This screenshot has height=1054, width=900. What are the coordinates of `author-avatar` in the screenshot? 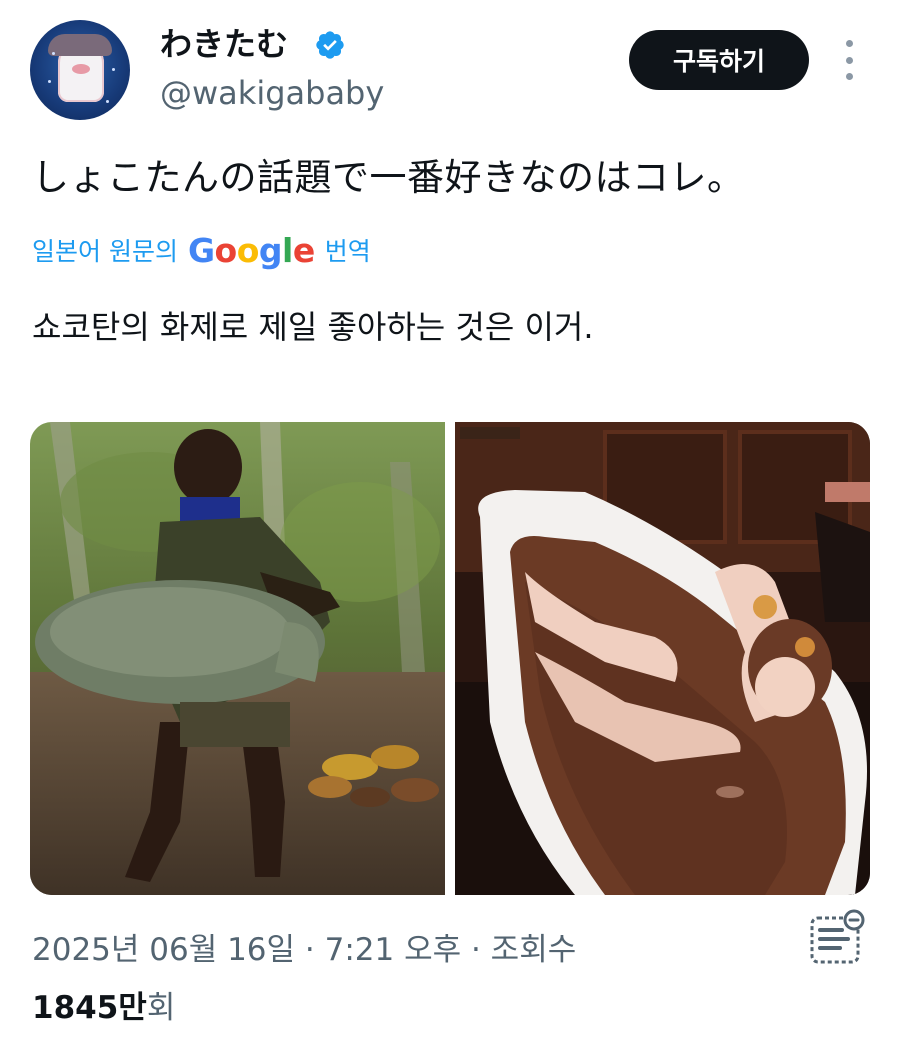 It's located at (80, 70).